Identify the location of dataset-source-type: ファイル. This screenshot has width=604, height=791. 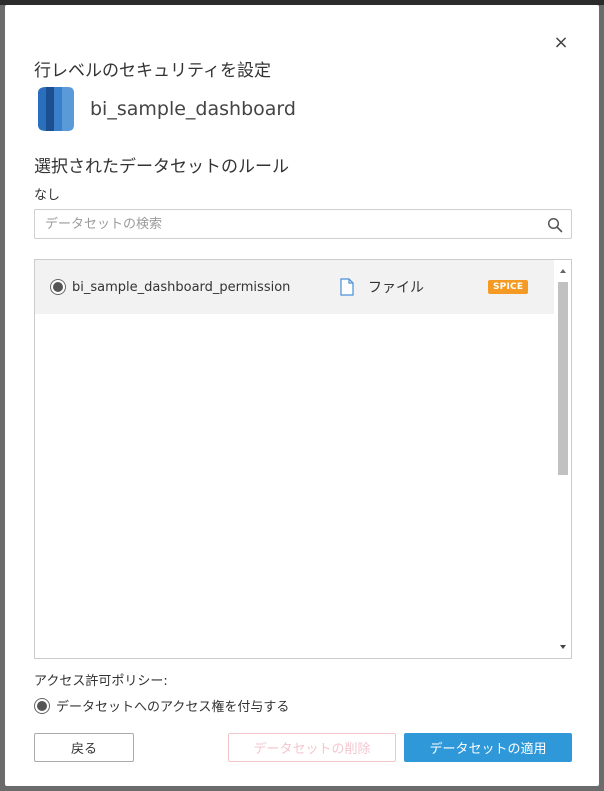
(396, 288).